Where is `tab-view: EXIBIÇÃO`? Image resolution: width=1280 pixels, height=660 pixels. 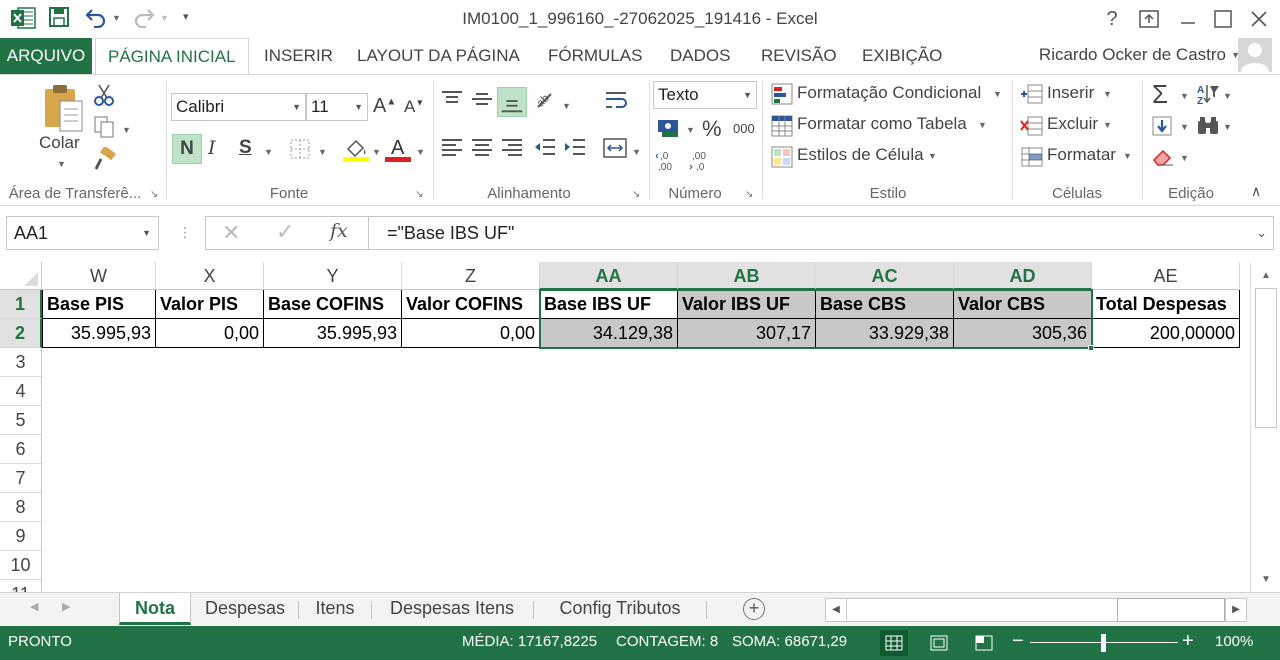 tab-view: EXIBIÇÃO is located at coordinates (902, 56).